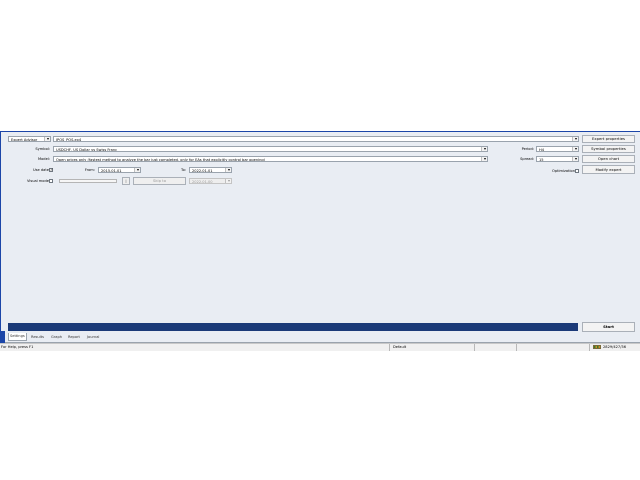 Image resolution: width=640 pixels, height=480 pixels. Describe the element at coordinates (293, 327) in the screenshot. I see `test-progress-bar` at that location.